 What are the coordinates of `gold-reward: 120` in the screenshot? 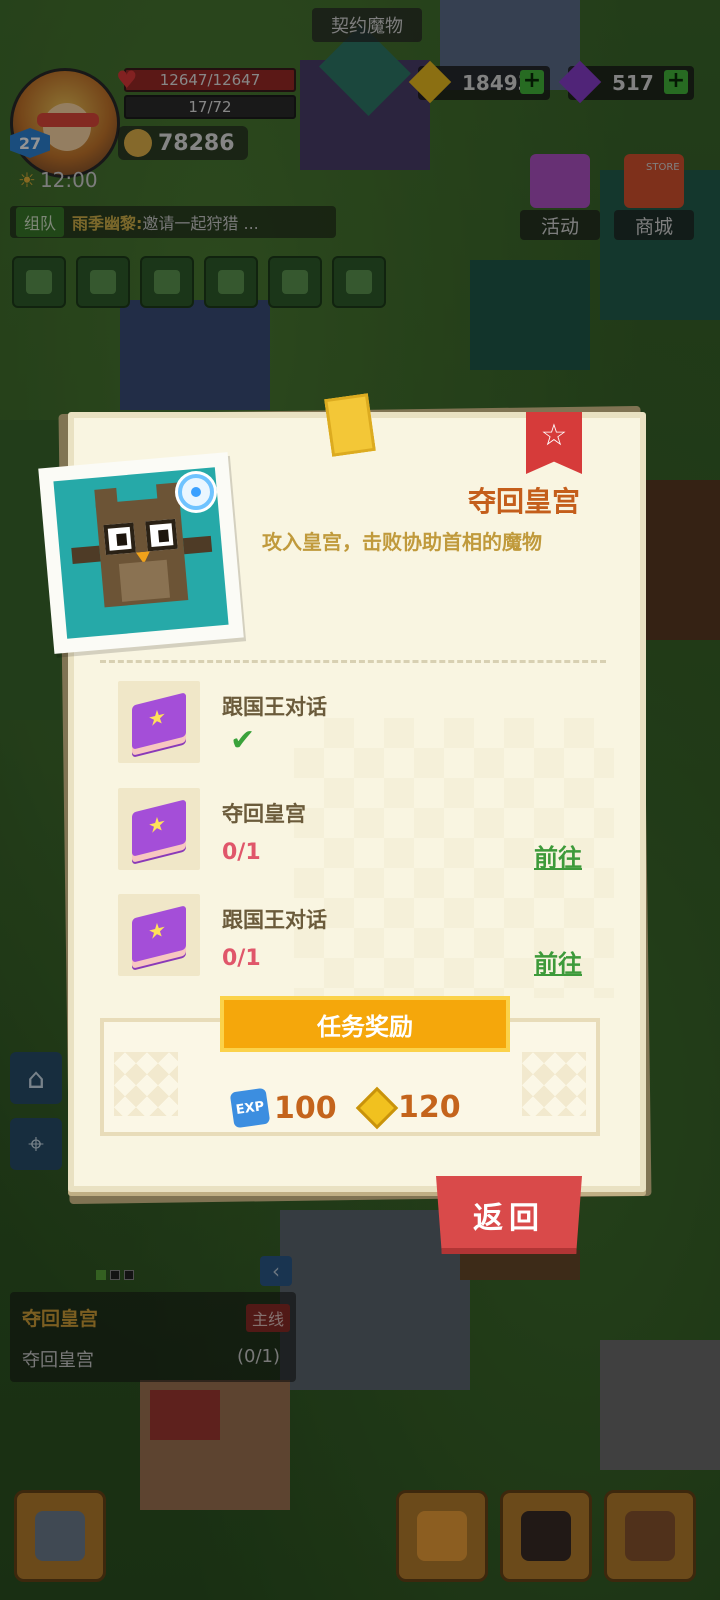 It's located at (408, 1107).